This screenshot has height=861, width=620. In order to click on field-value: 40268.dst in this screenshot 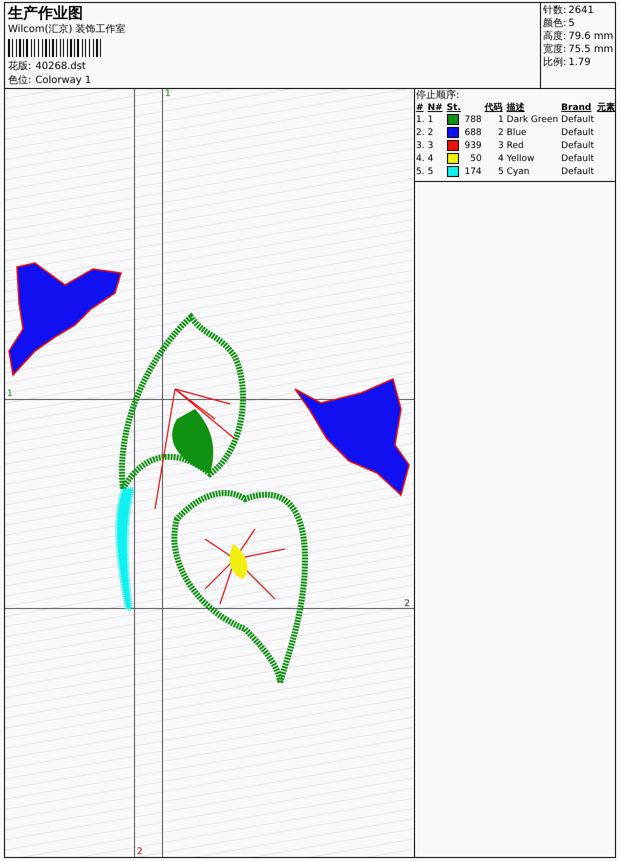, I will do `click(60, 66)`.